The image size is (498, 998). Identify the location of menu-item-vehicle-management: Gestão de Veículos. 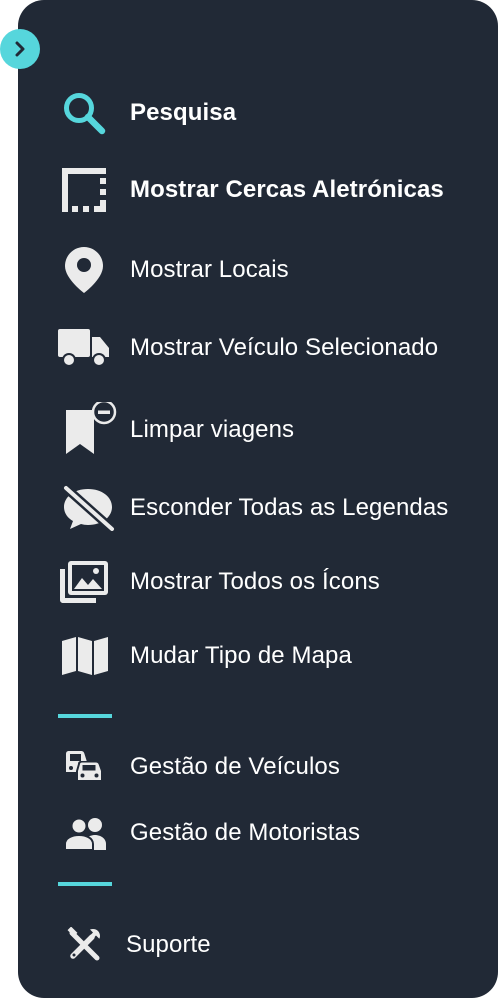
(258, 767).